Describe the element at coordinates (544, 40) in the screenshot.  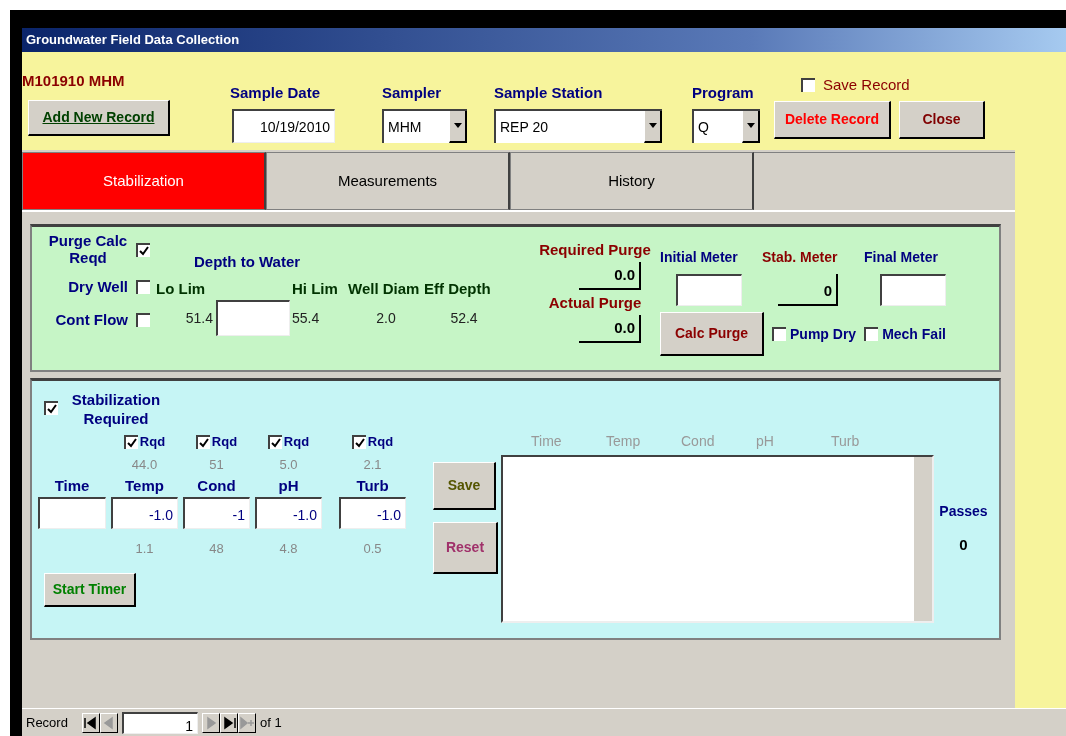
I see `window-title: Groundwater Field Data Collection` at that location.